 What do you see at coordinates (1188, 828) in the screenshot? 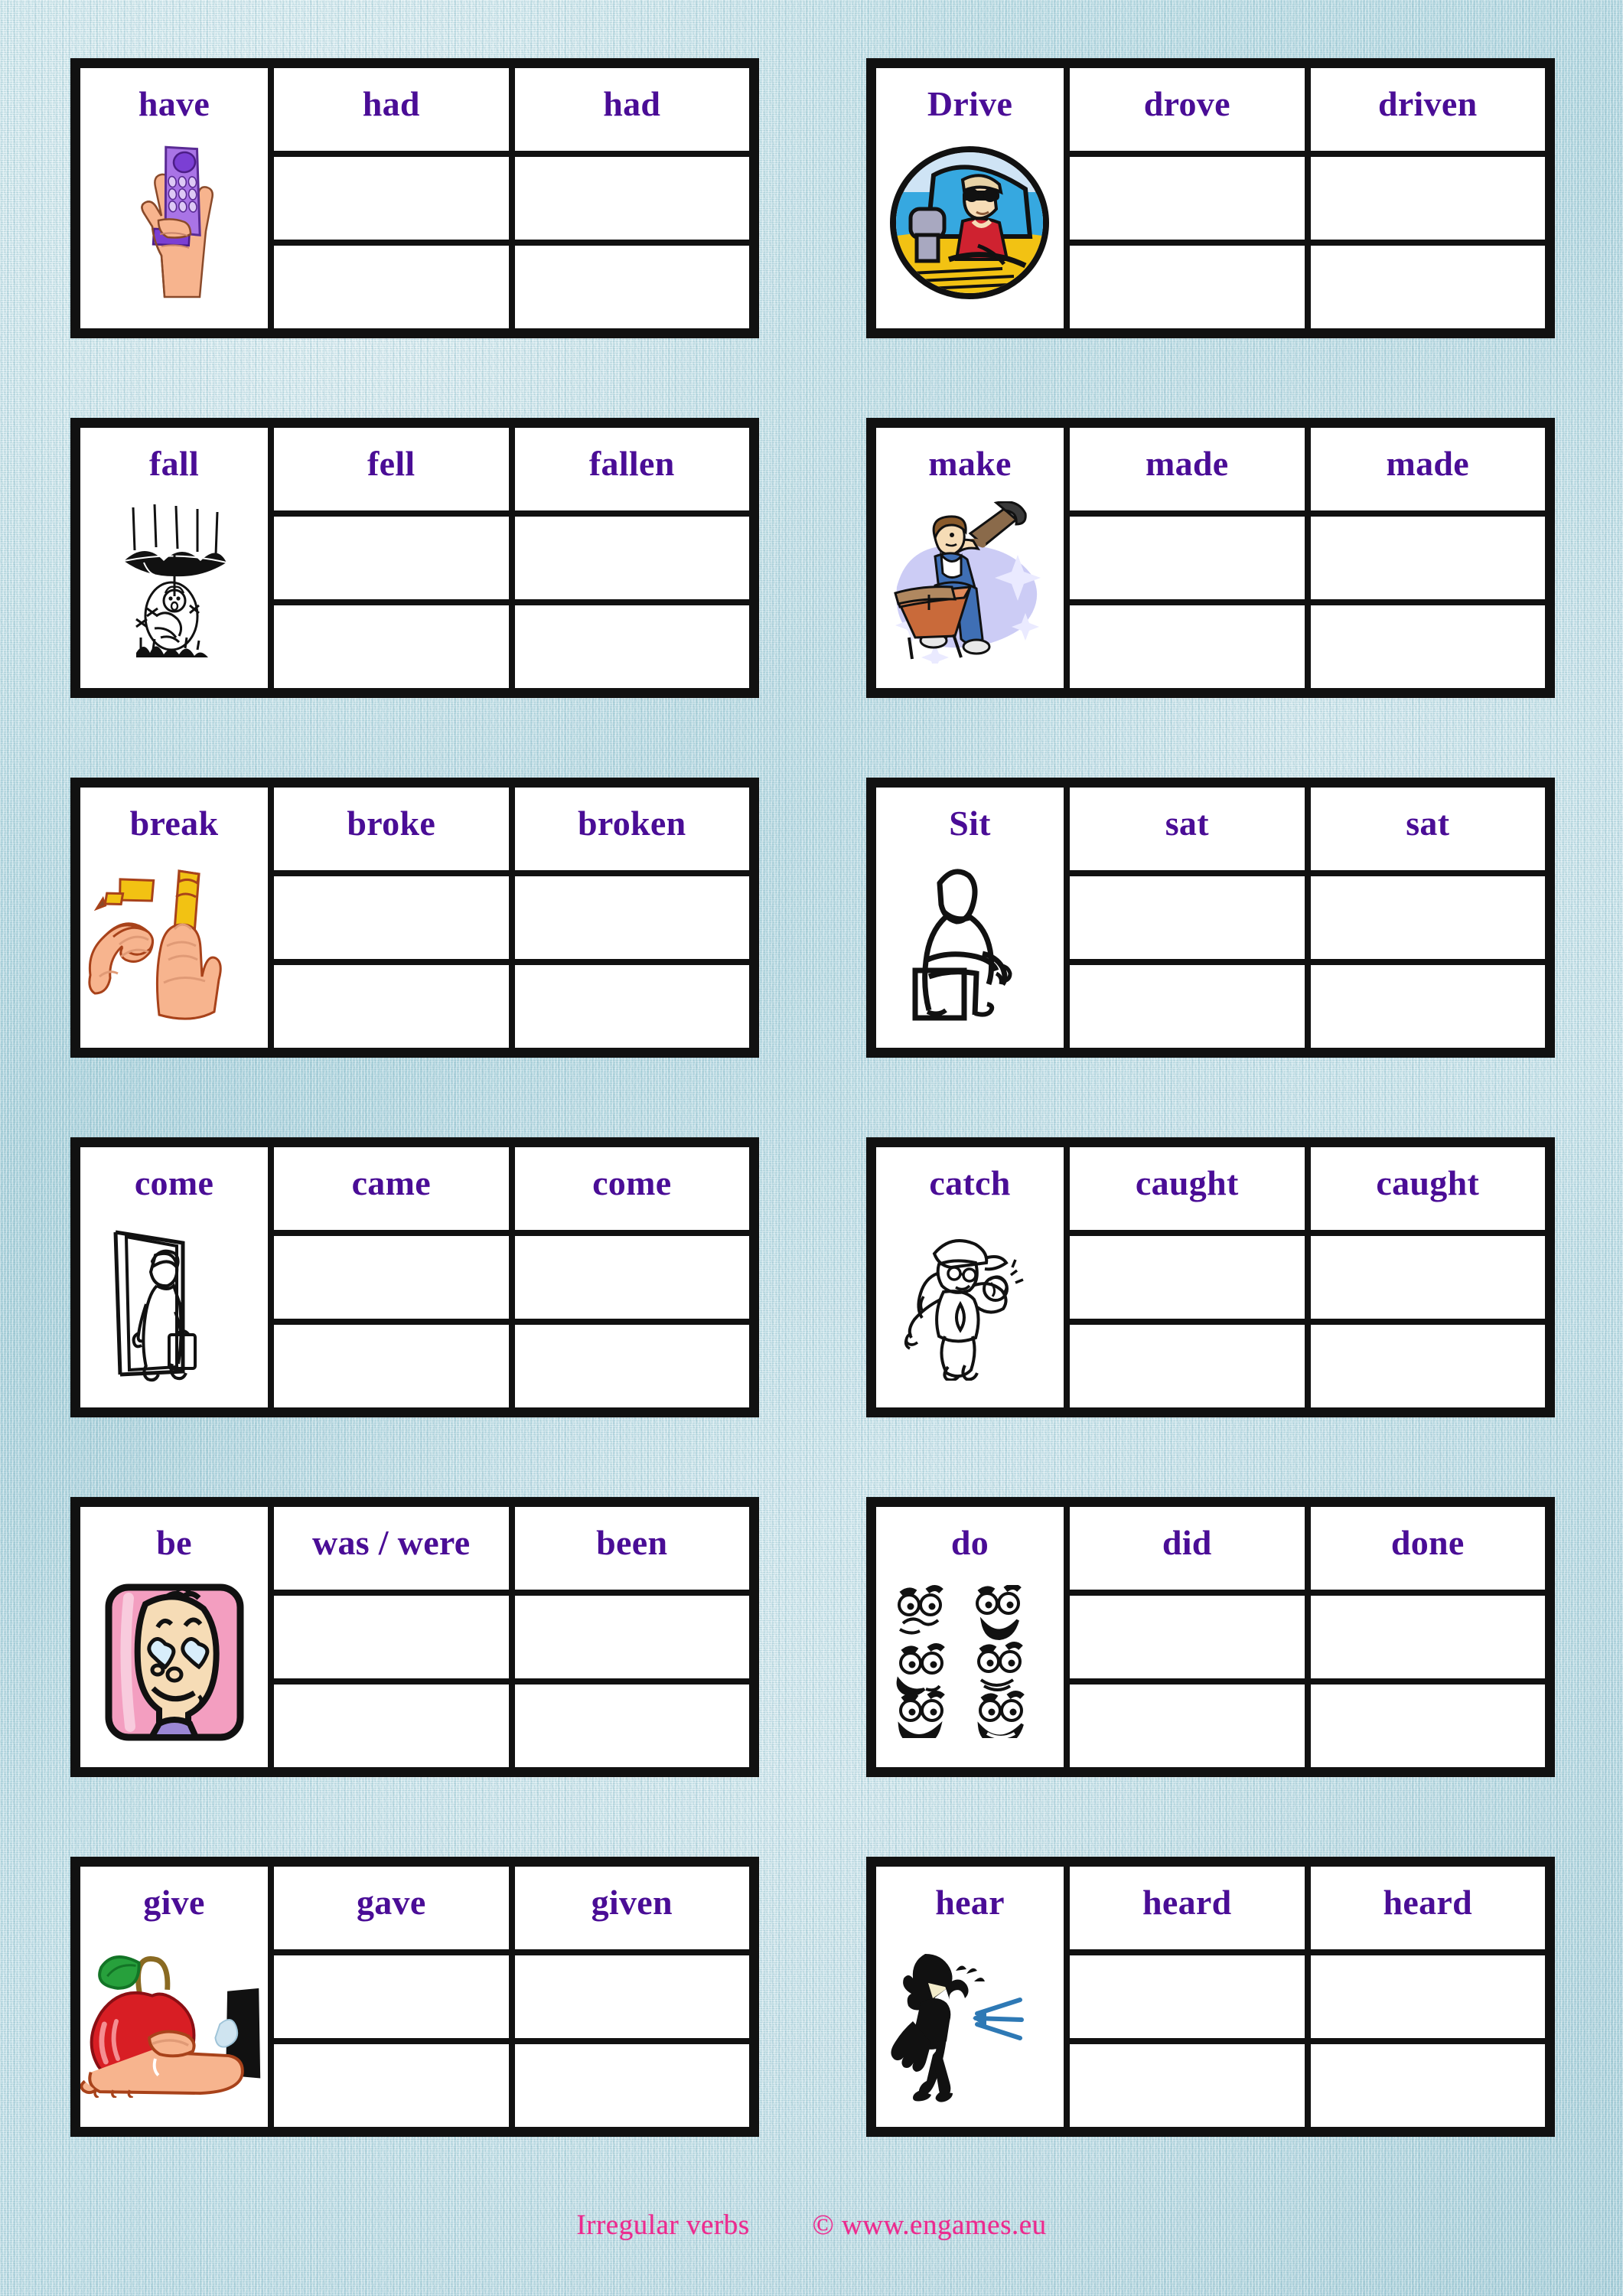
I see `past-simple-cell: sat` at bounding box center [1188, 828].